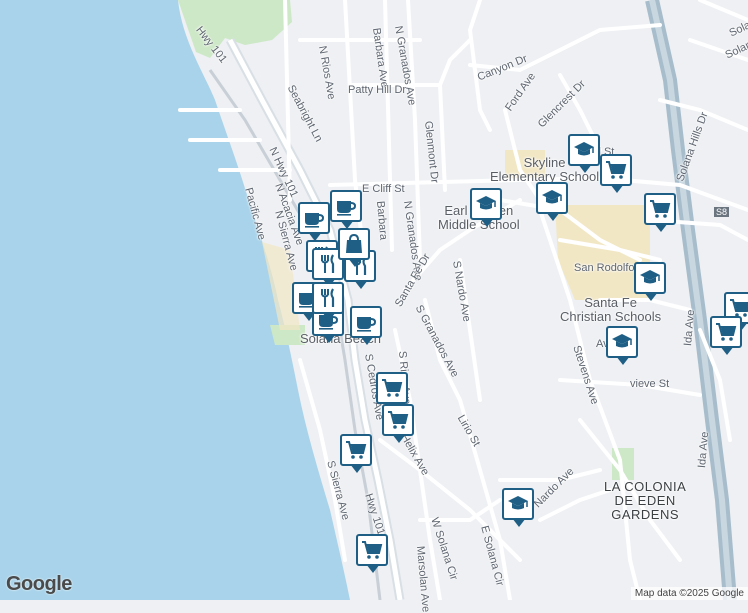 The width and height of the screenshot is (748, 613). What do you see at coordinates (383, 189) in the screenshot?
I see `street-label-cliff: E Cliff St` at bounding box center [383, 189].